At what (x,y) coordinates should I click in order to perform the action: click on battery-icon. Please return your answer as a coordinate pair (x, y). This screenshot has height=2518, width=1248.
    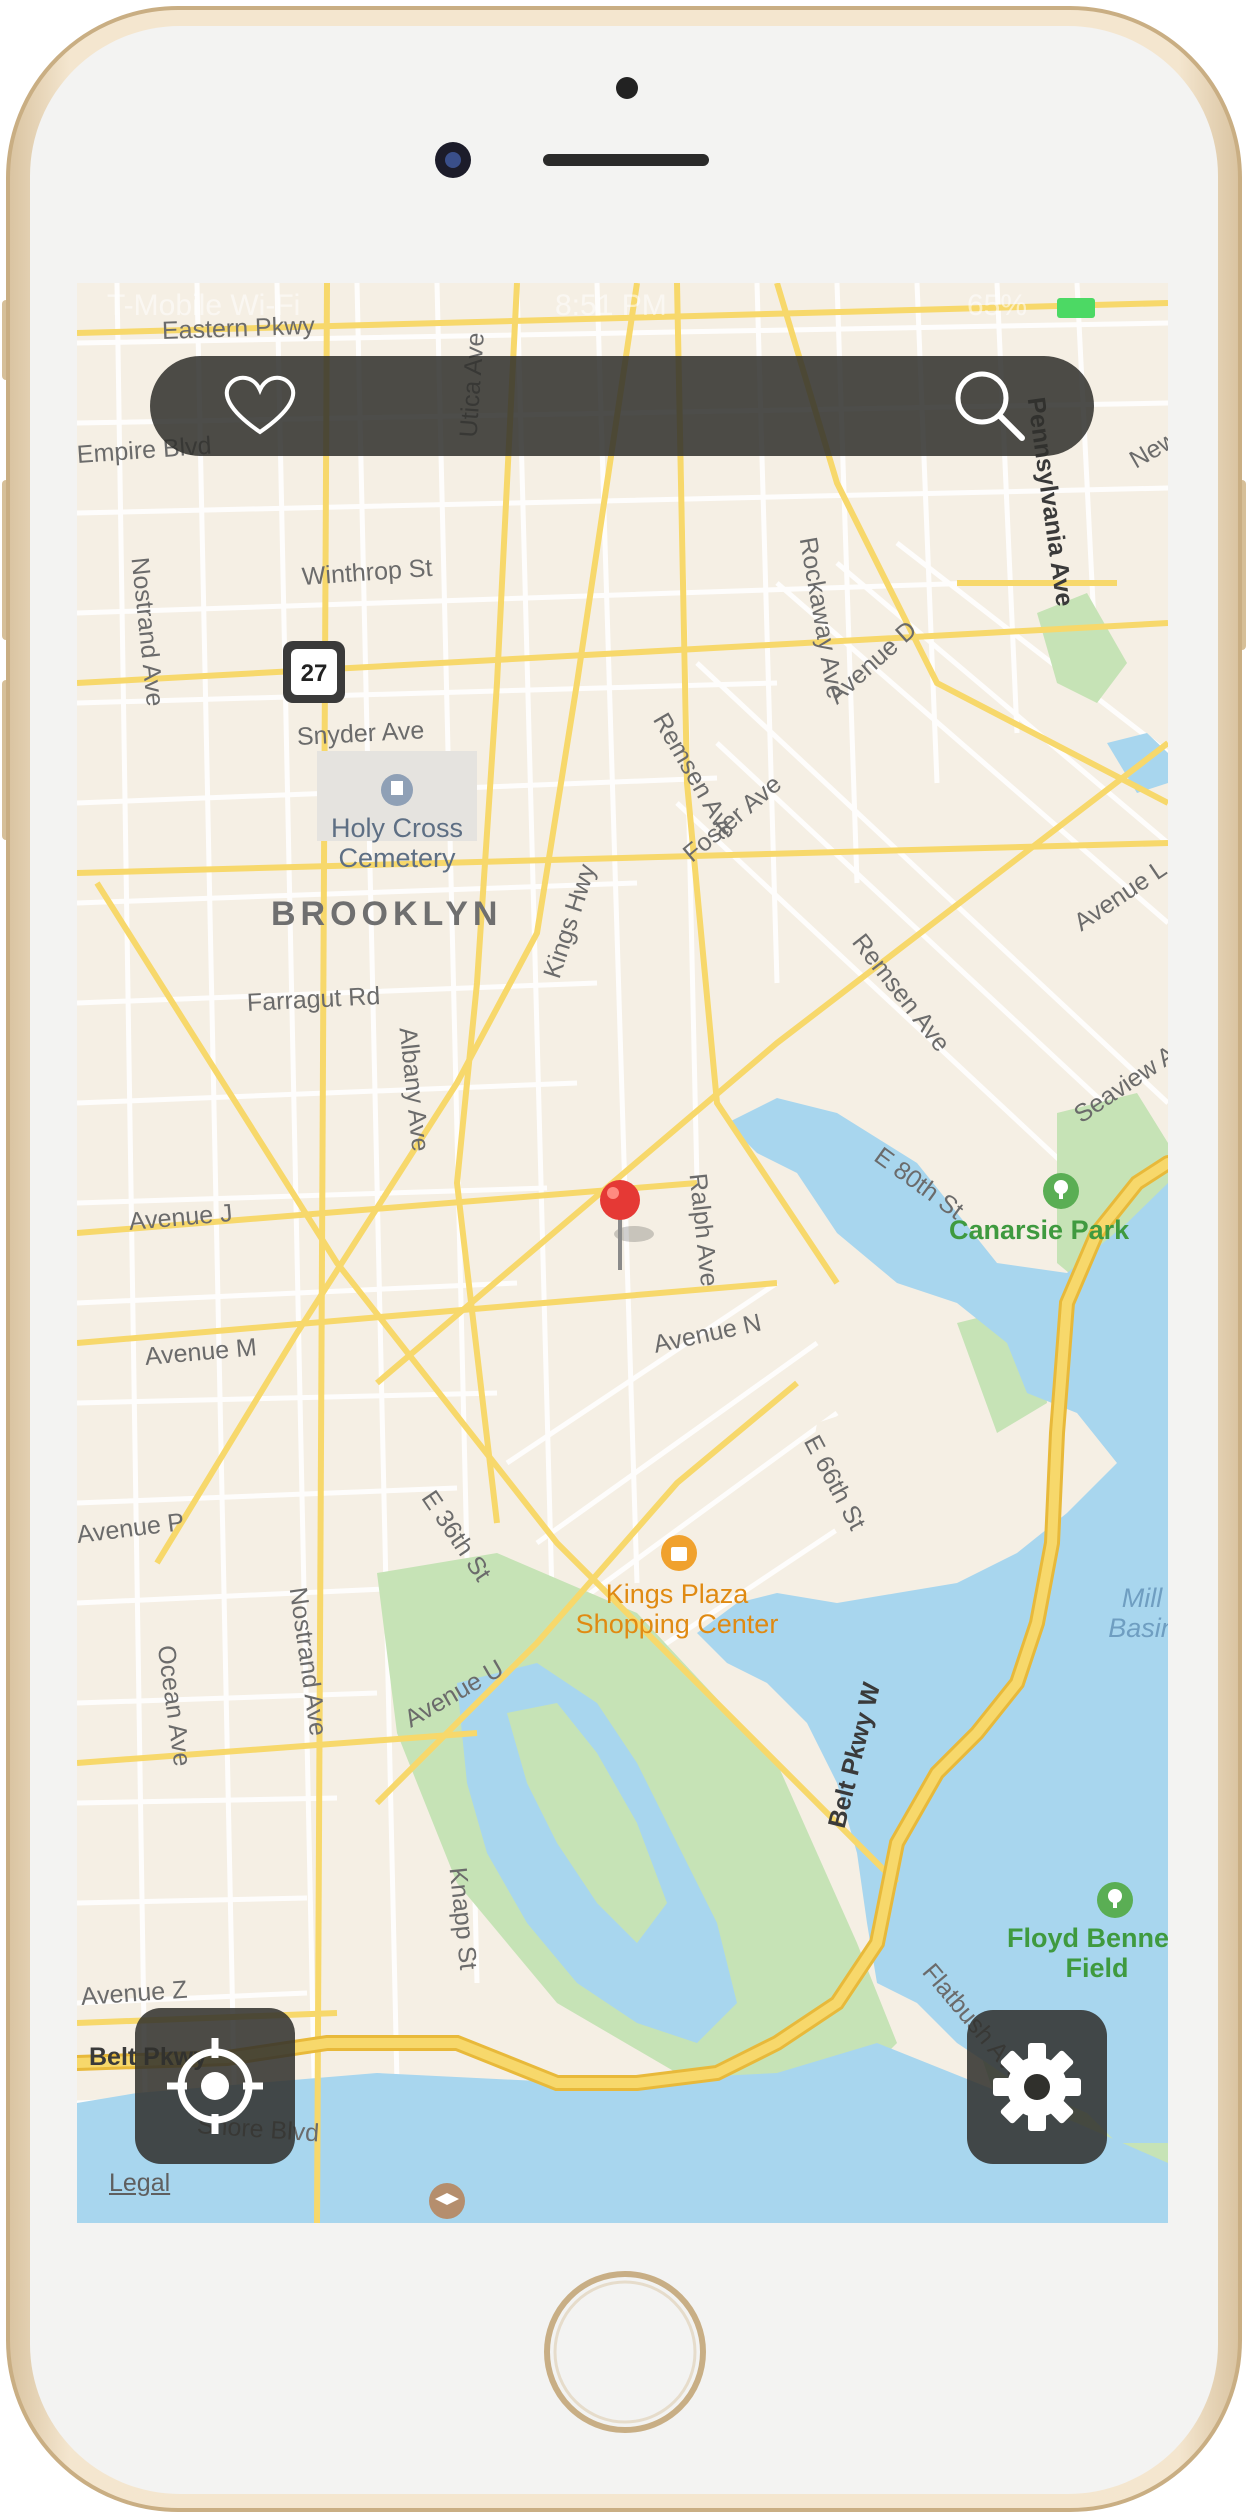
    Looking at the image, I should click on (1076, 308).